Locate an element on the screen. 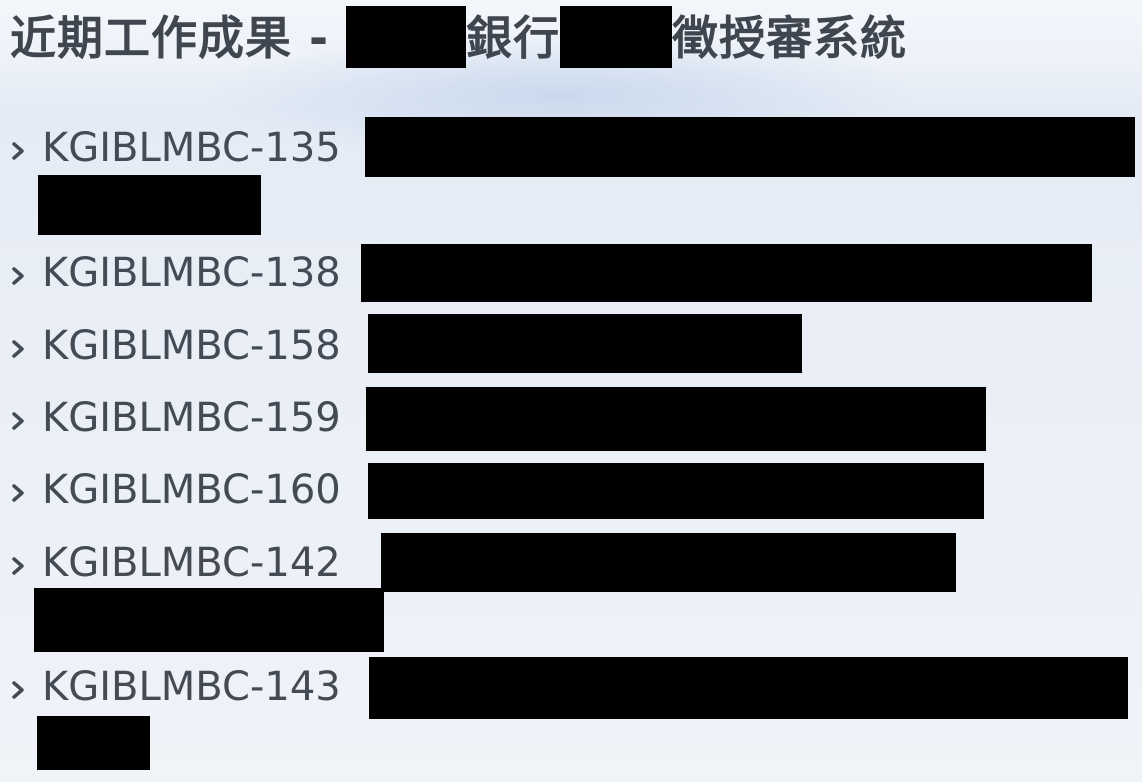 The image size is (1142, 782). page-title: 近期工作成果 - 銀行 徵授審系統 is located at coordinates (458, 38).